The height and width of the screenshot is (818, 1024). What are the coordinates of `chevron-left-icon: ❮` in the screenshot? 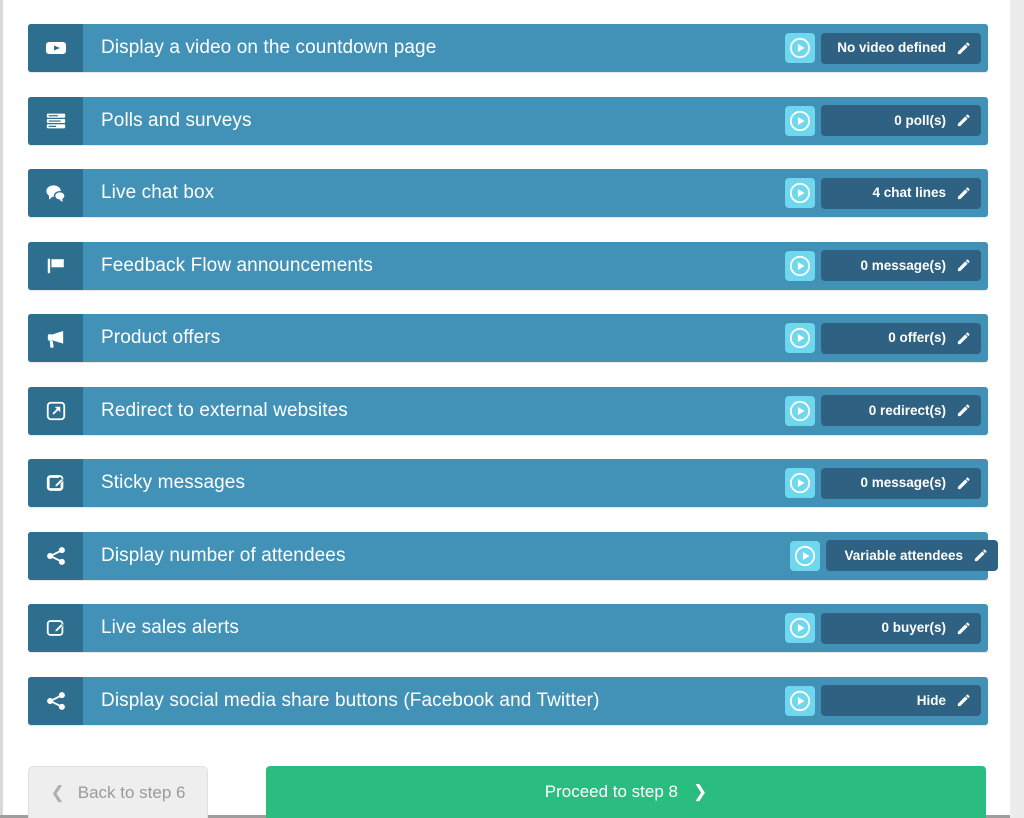 It's located at (57, 792).